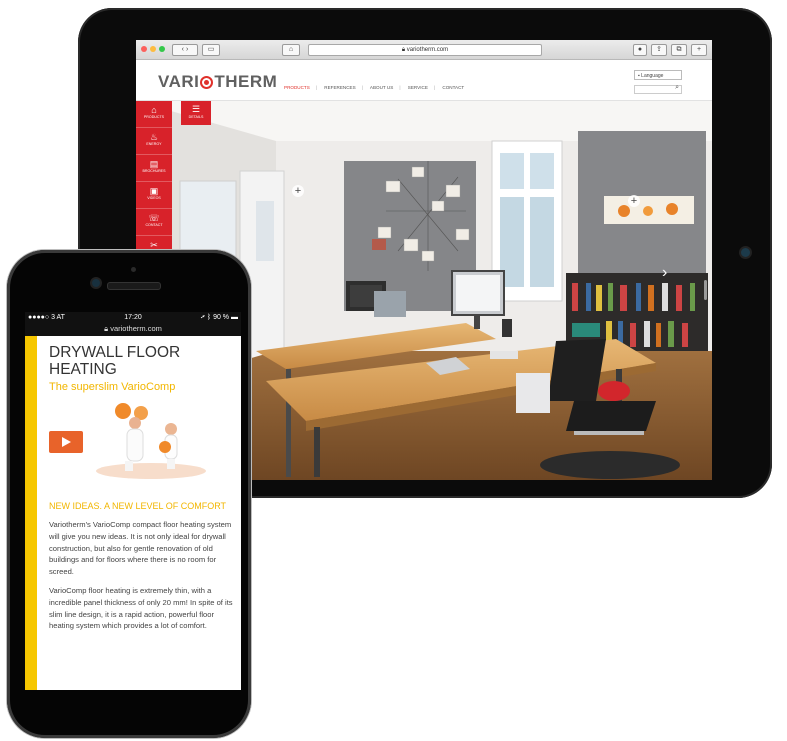 This screenshot has height=741, width=787. What do you see at coordinates (153, 49) in the screenshot?
I see `minimize-window-button` at bounding box center [153, 49].